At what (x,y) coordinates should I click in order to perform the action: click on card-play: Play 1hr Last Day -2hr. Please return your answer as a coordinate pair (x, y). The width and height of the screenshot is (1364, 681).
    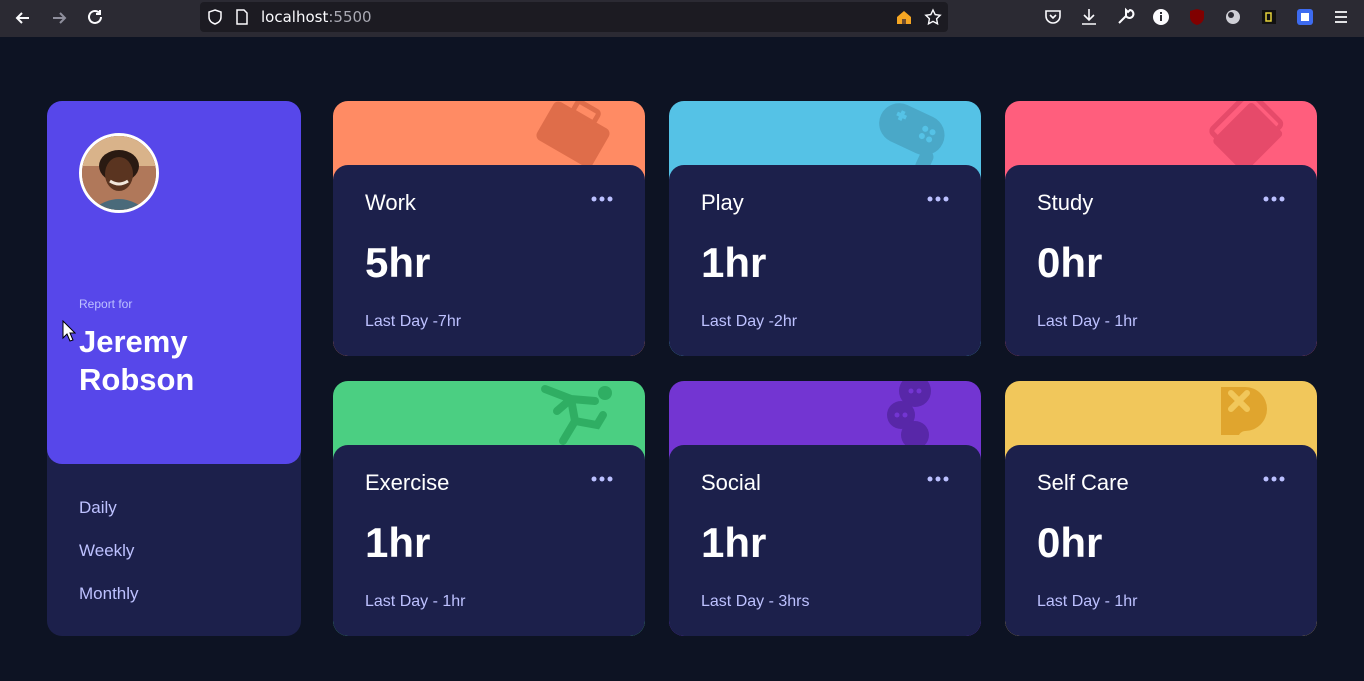
    Looking at the image, I should click on (825, 228).